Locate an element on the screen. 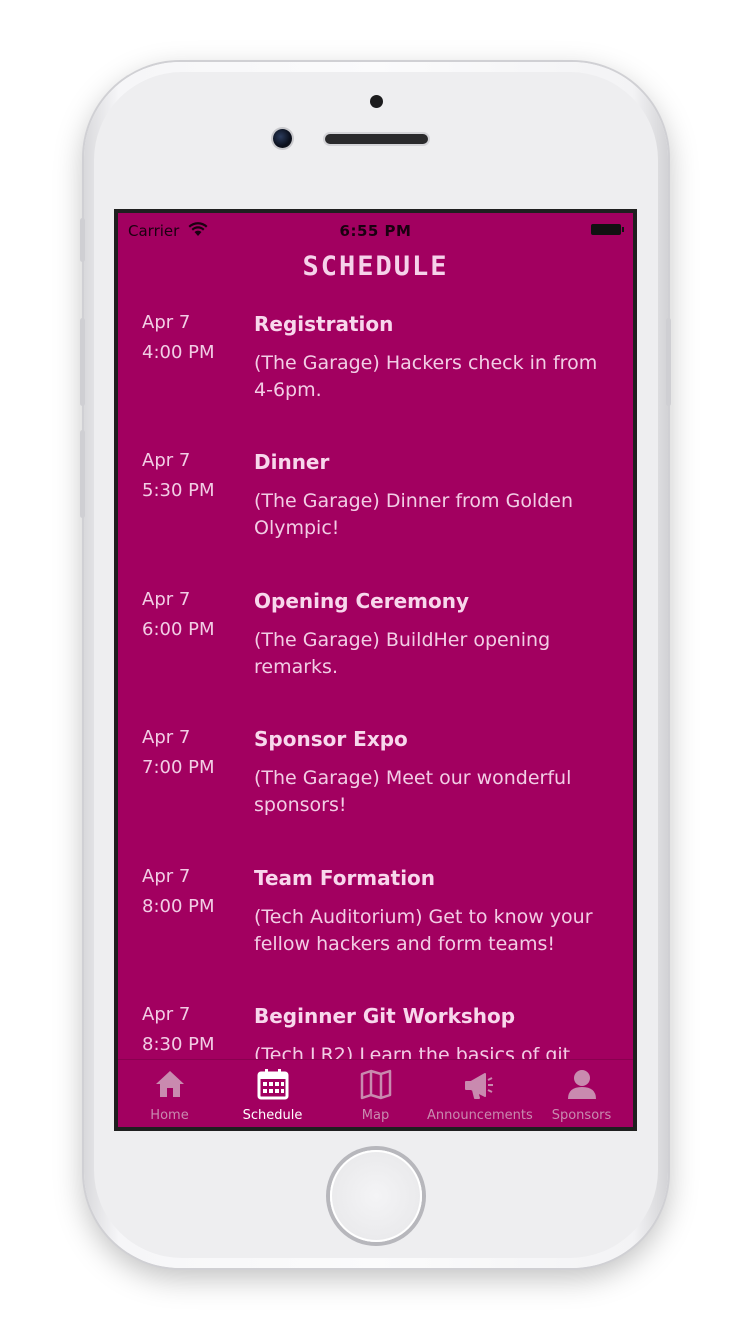 This screenshot has width=750, height=1334. tab-schedule: Schedule is located at coordinates (272, 1093).